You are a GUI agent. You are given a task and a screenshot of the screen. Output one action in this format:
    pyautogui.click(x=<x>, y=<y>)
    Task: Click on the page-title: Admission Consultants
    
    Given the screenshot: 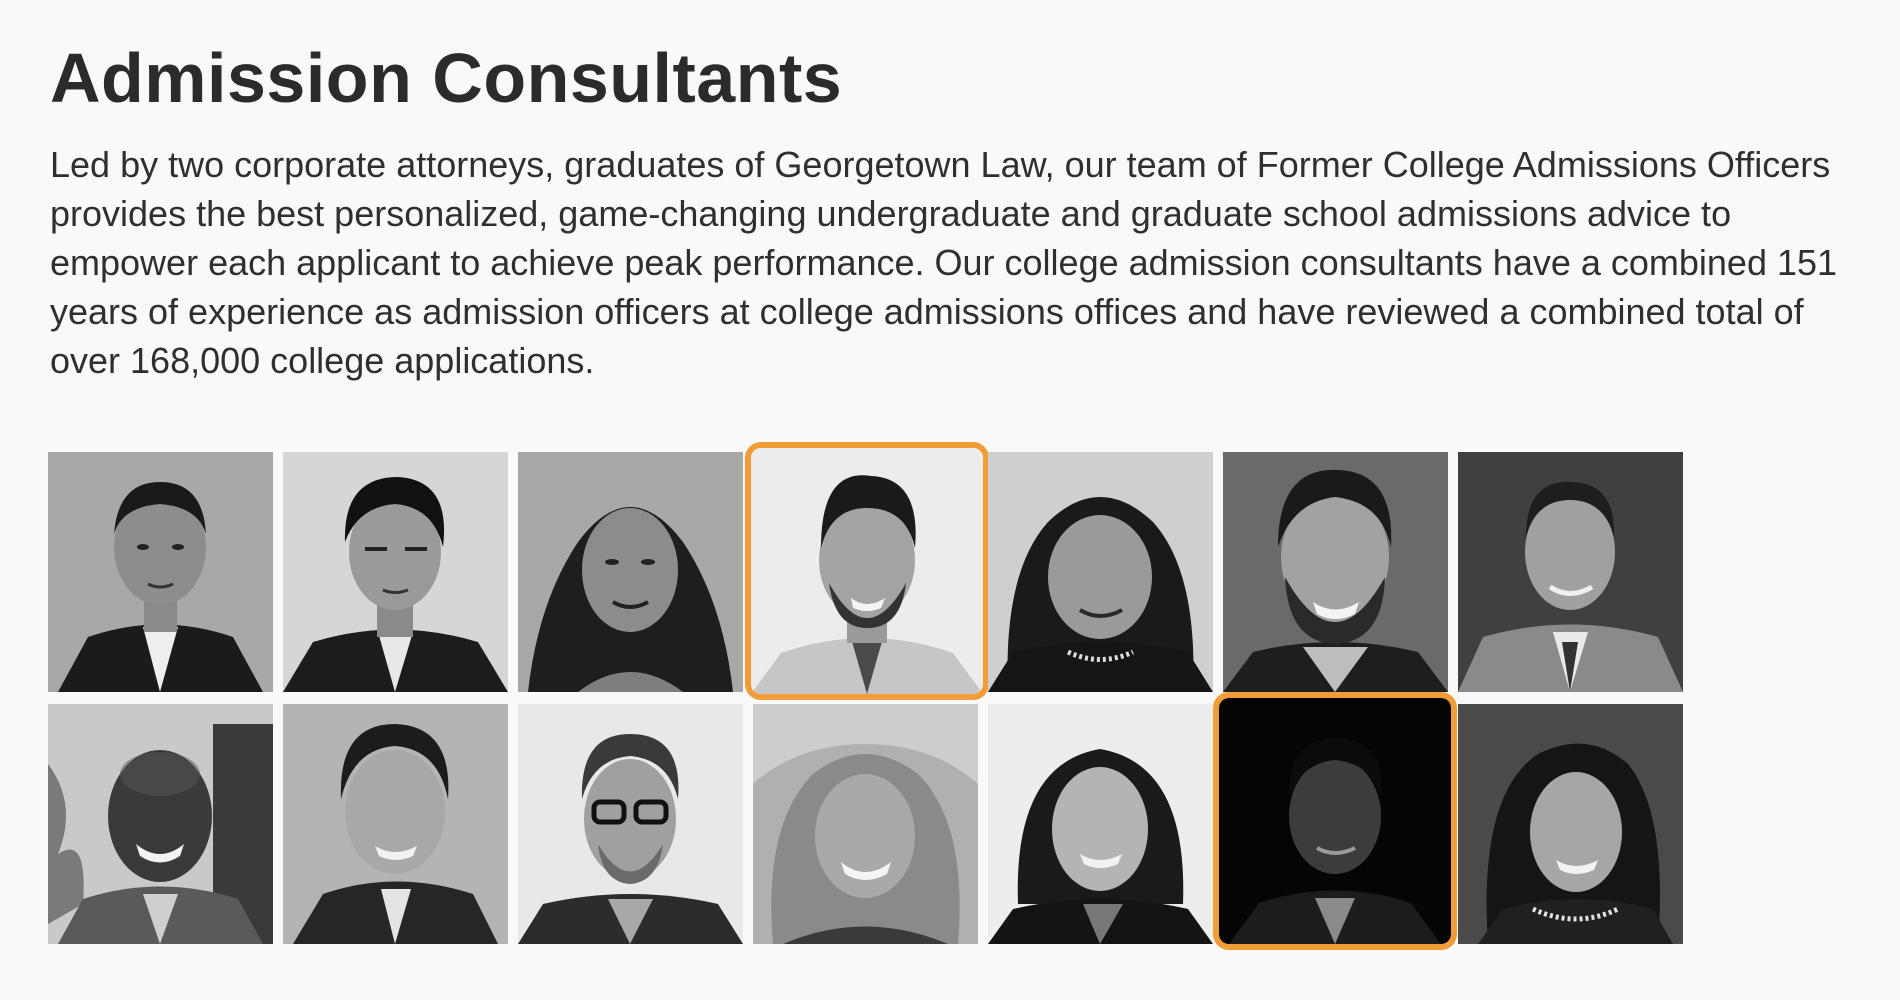 What is the action you would take?
    pyautogui.click(x=446, y=78)
    